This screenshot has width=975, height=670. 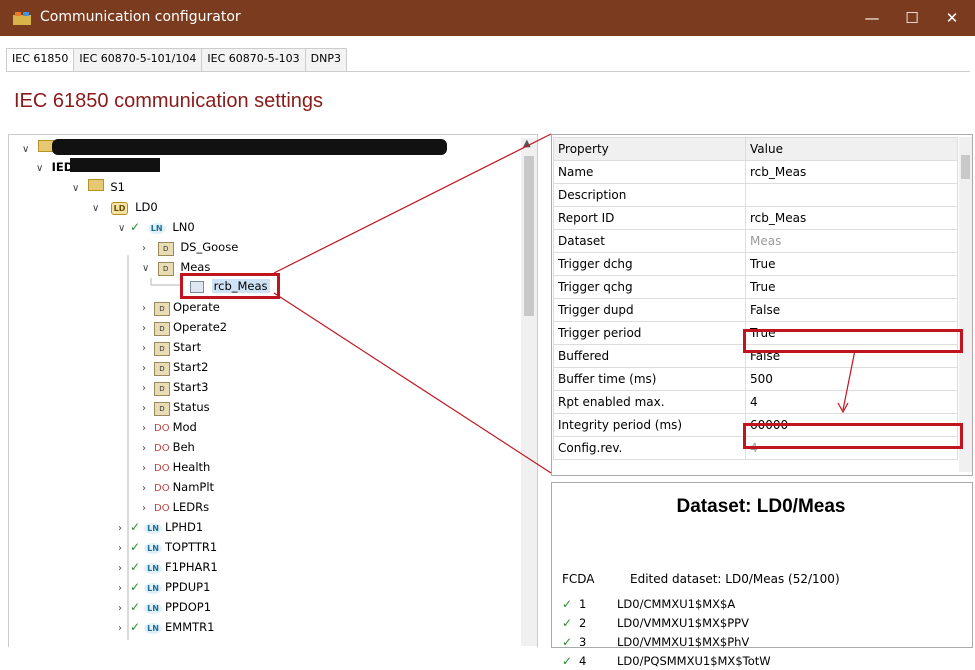 I want to click on tree-scrollbar: ▲, so click(x=529, y=392).